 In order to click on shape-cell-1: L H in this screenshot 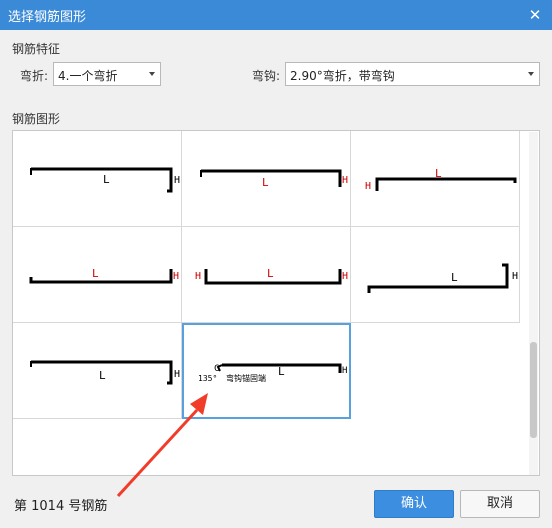, I will do `click(97, 179)`.